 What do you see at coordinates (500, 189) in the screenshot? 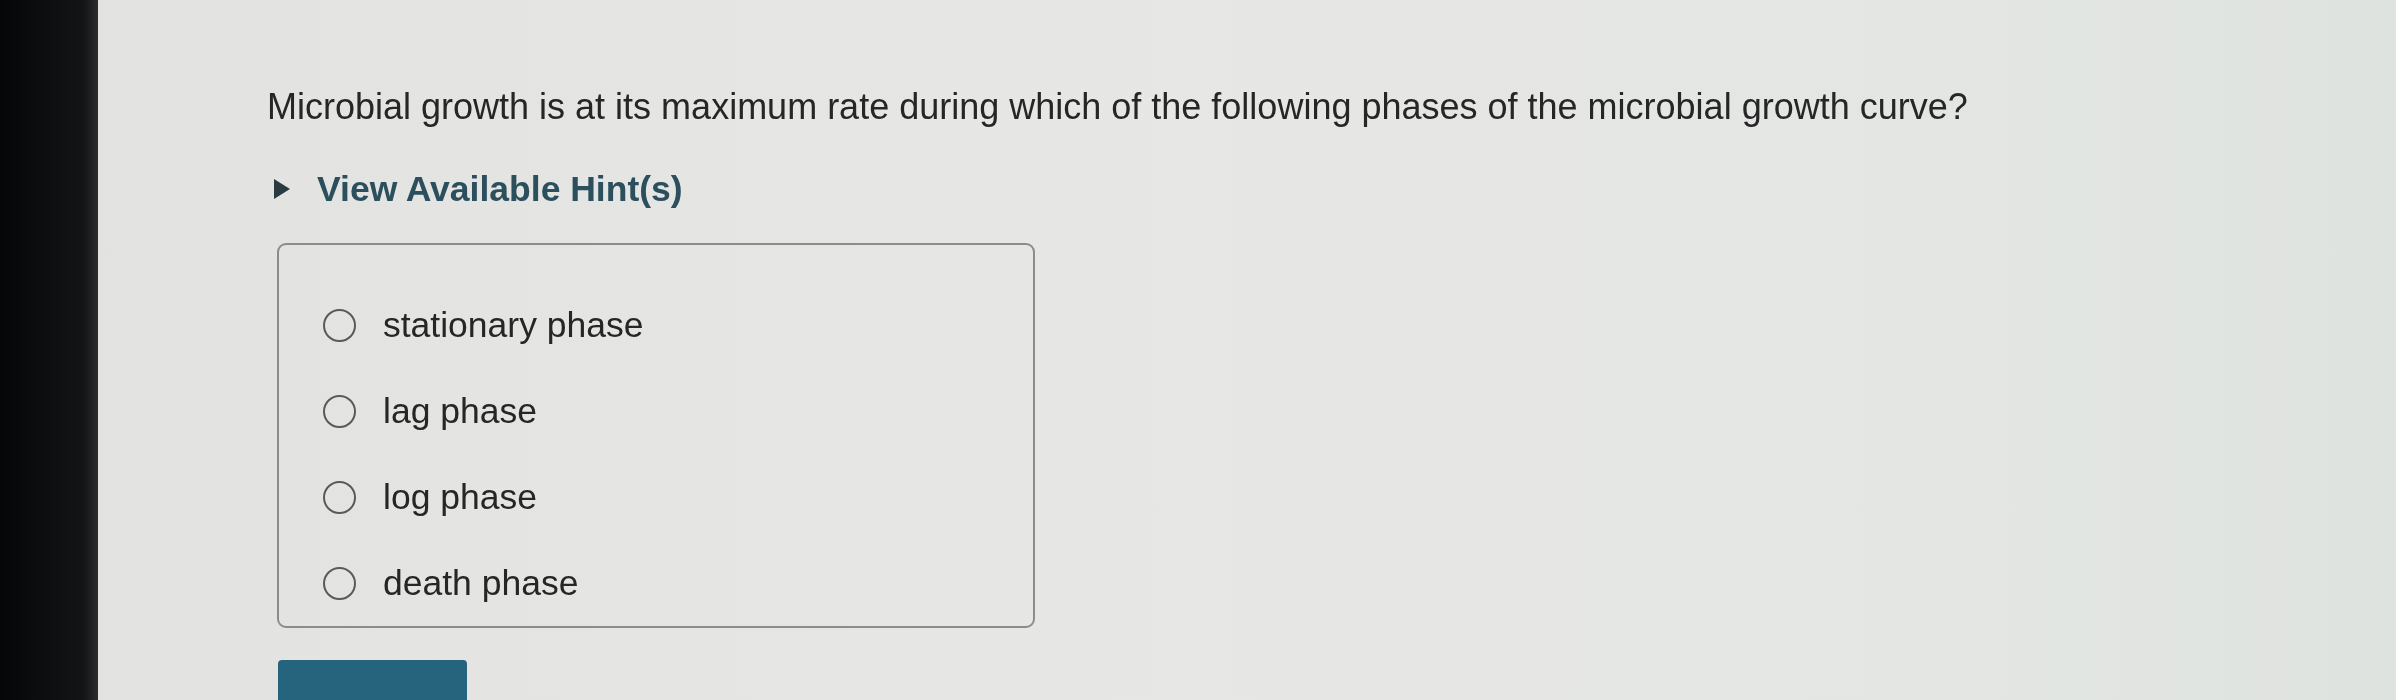
I see `hint-toggle: View Available Hint(s)` at bounding box center [500, 189].